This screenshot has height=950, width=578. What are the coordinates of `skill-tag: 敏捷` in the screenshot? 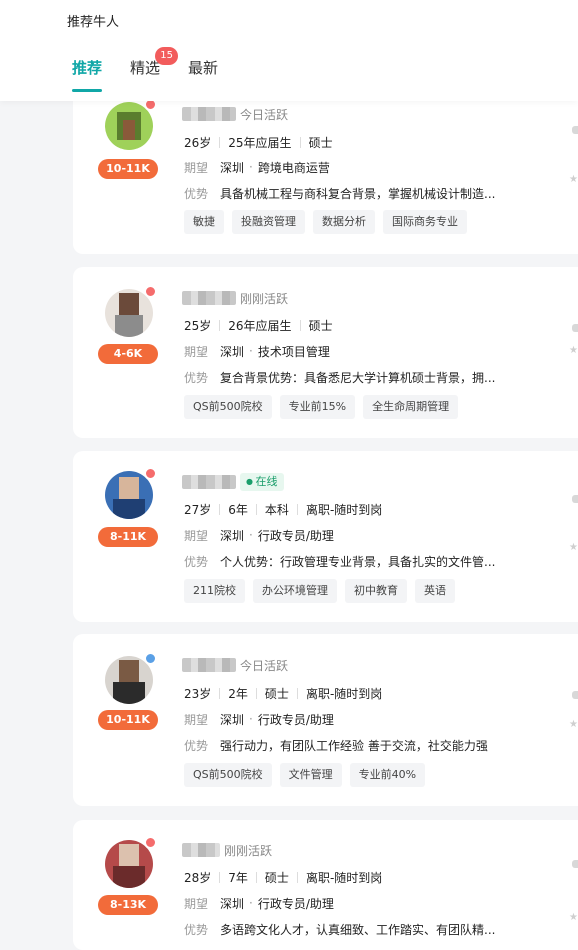 It's located at (204, 222).